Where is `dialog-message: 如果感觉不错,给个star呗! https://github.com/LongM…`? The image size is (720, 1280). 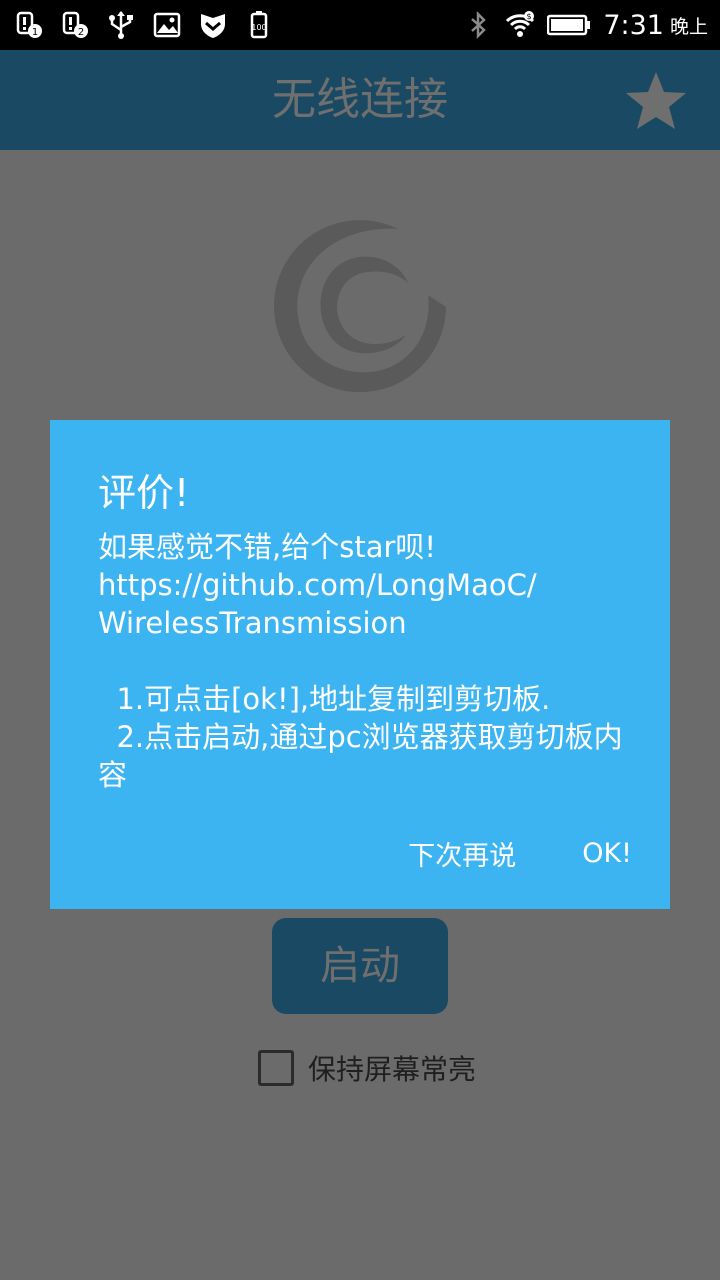
dialog-message: 如果感觉不错,给个star呗! https://github.com/LongM… is located at coordinates (360, 661).